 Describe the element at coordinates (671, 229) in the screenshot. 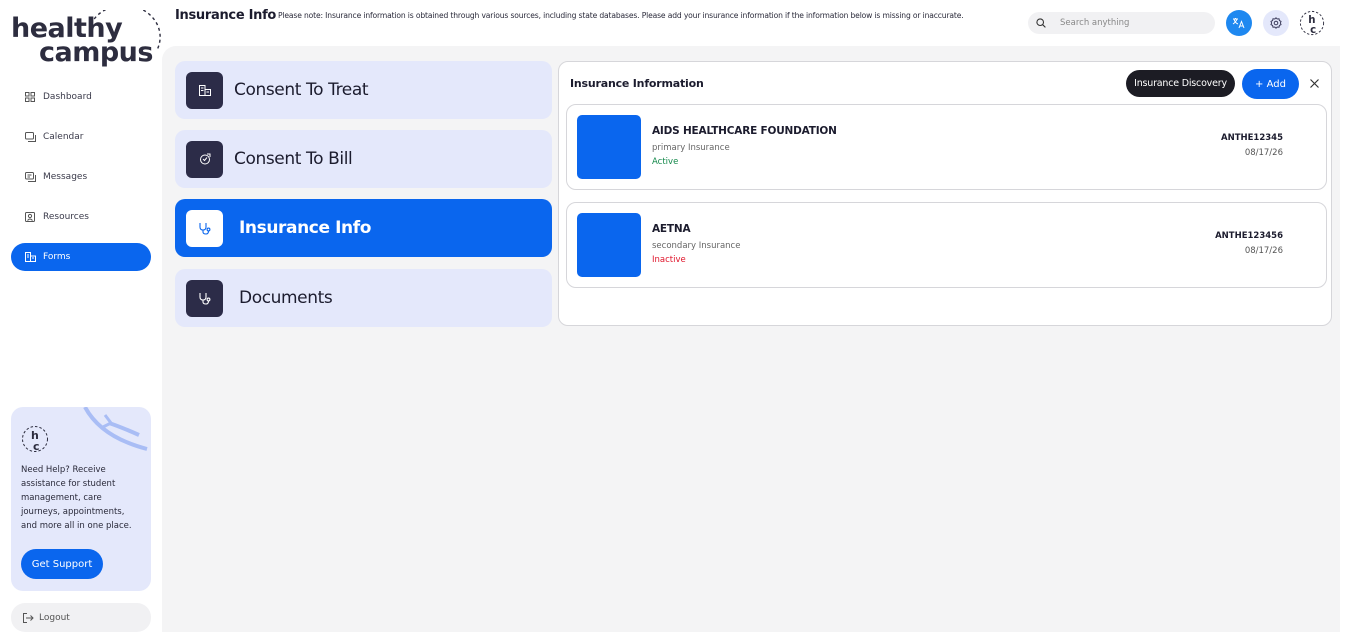

I see `insurance-name: AETNA` at that location.